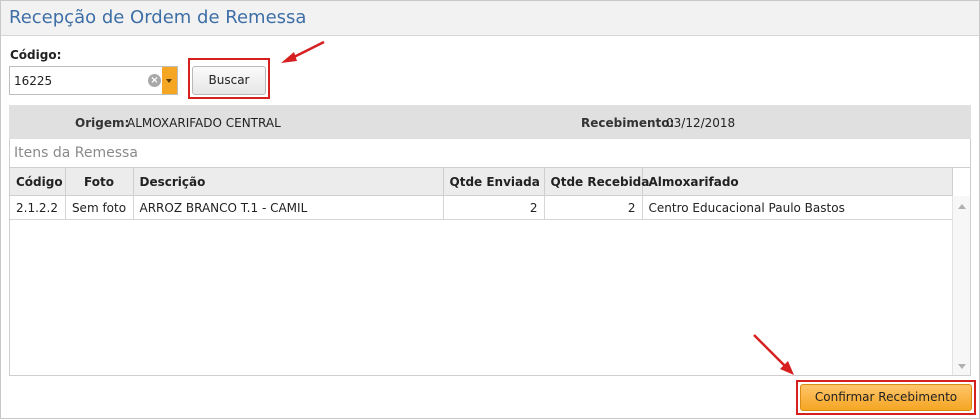 The height and width of the screenshot is (419, 980). I want to click on column-header-foto: Foto, so click(99, 182).